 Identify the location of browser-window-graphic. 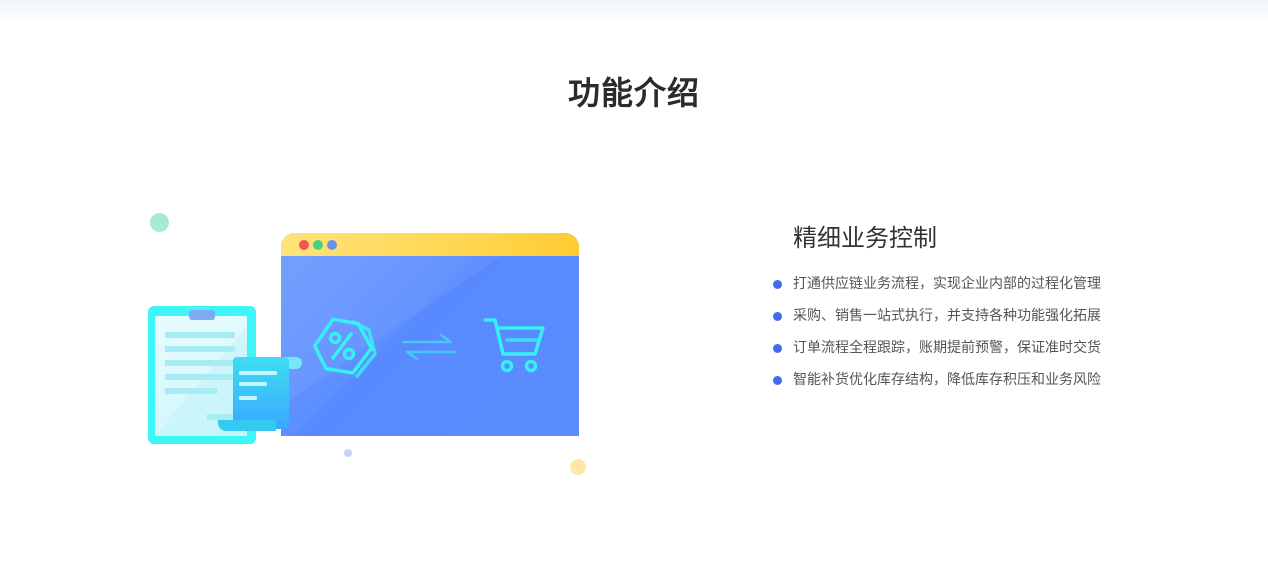
(430, 334).